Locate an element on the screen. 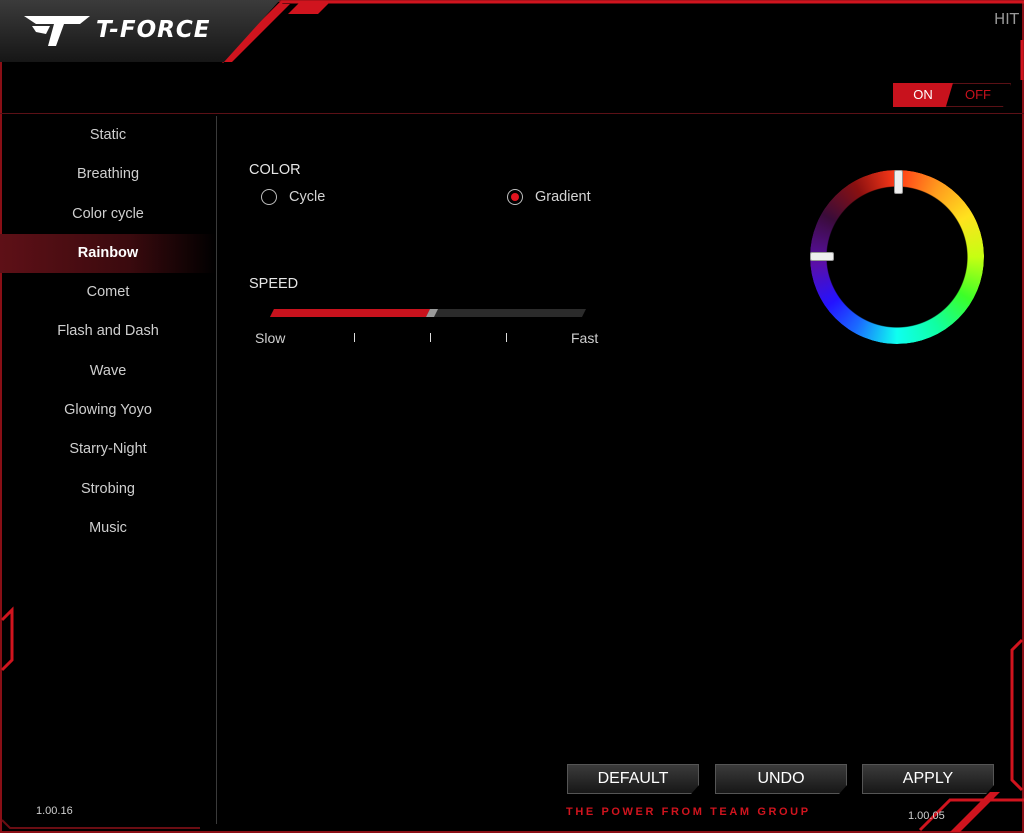 The width and height of the screenshot is (1024, 833). sidebar-item-strobing: Strobing is located at coordinates (108, 489).